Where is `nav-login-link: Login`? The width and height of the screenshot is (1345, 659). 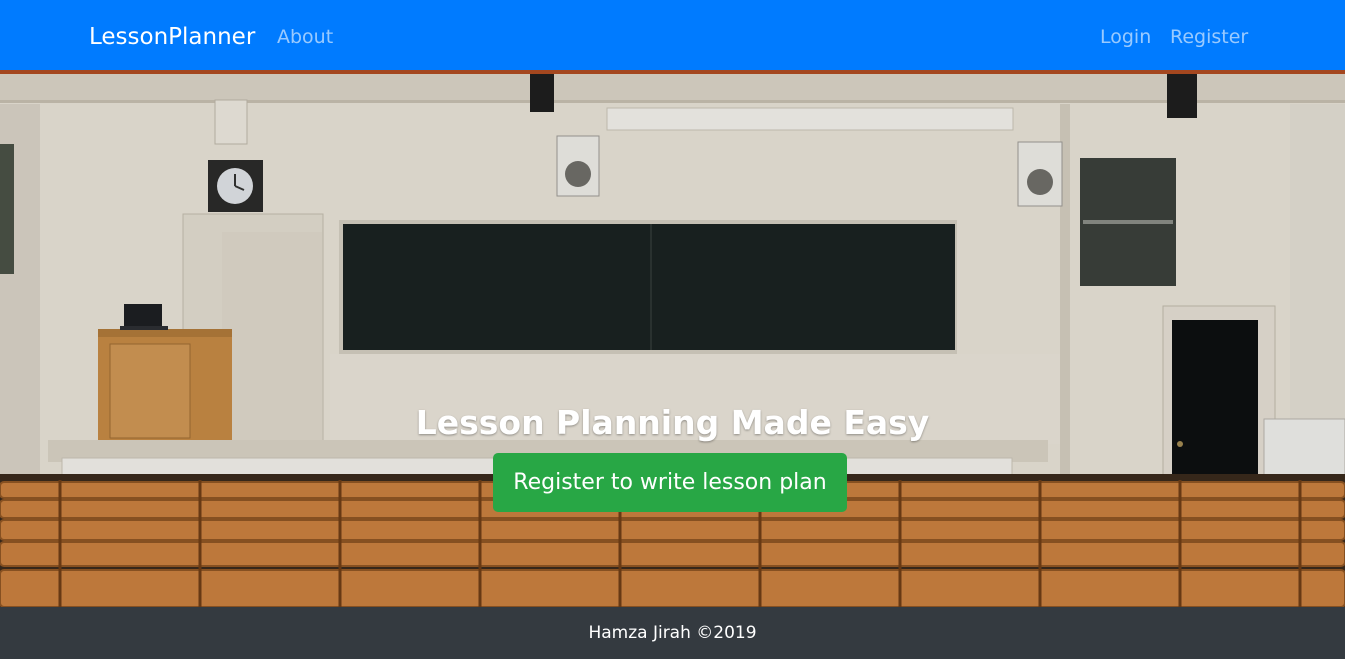 nav-login-link: Login is located at coordinates (1125, 37).